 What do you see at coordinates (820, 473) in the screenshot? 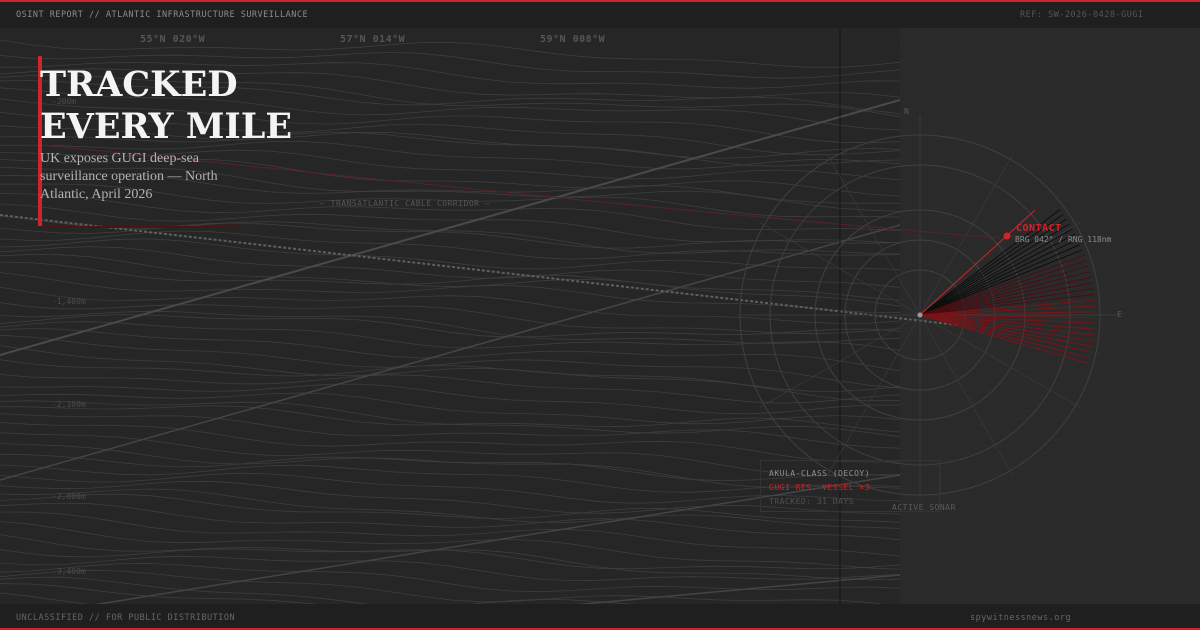
I see `legend-item-decoy: AKULA-CLASS (DECOY)` at bounding box center [820, 473].